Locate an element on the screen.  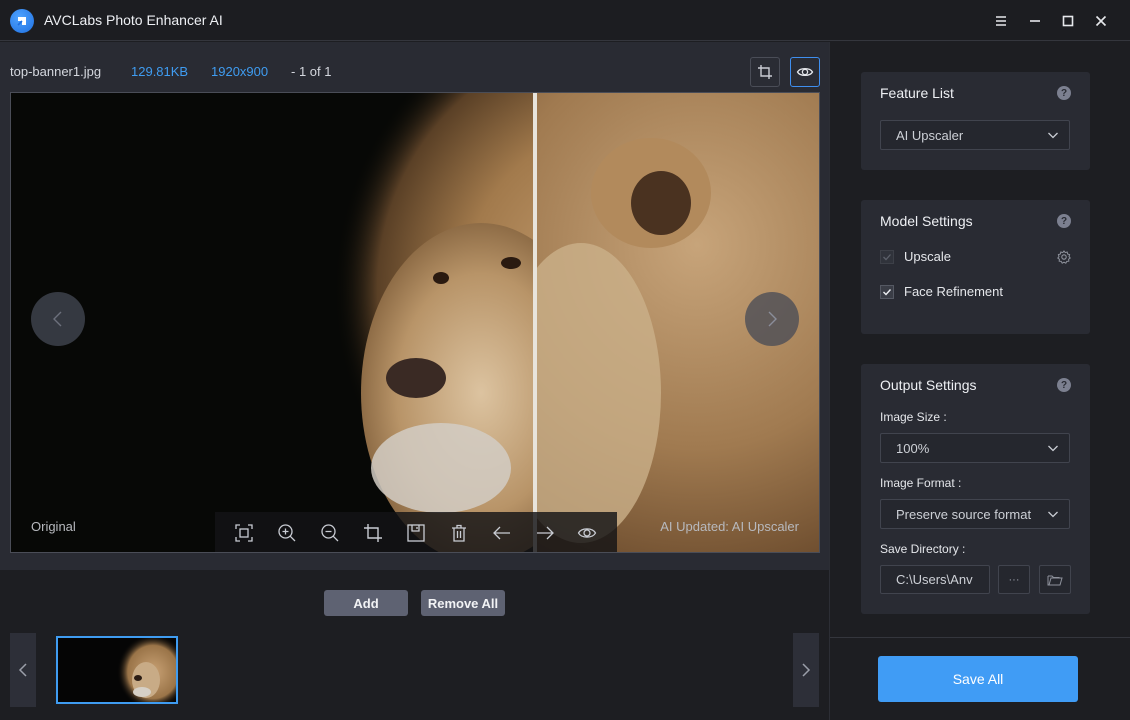
feature-list-title: Feature List is located at coordinates (917, 93).